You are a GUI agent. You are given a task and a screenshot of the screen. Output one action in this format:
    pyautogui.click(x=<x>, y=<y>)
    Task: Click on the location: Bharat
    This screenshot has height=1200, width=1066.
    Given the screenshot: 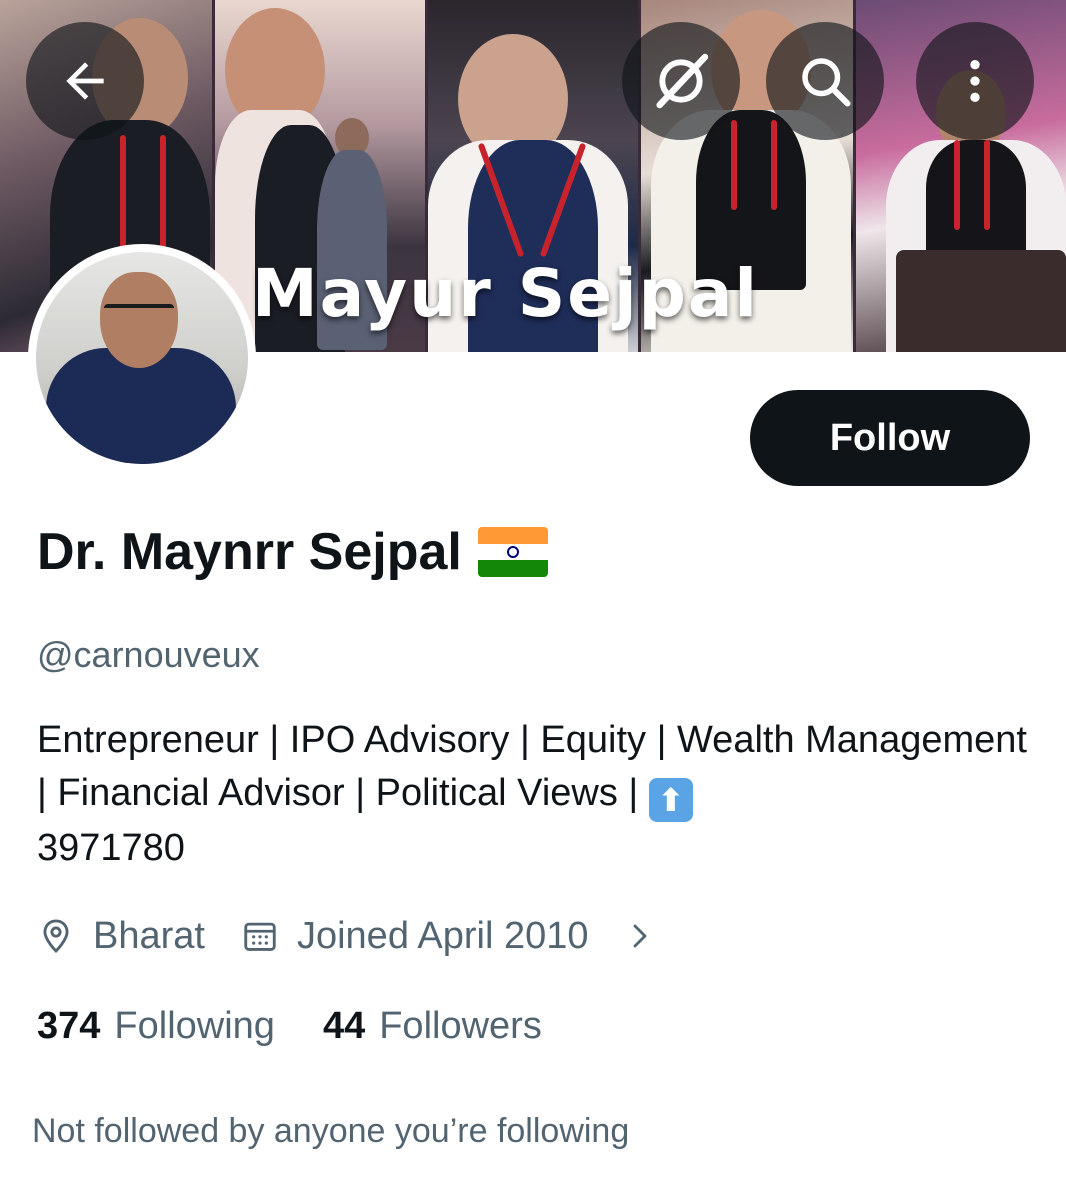 What is the action you would take?
    pyautogui.click(x=121, y=936)
    